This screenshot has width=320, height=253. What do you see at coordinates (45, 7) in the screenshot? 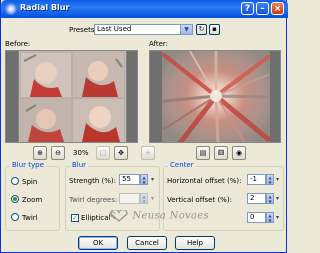
I see `window-title: Radial Blur` at bounding box center [45, 7].